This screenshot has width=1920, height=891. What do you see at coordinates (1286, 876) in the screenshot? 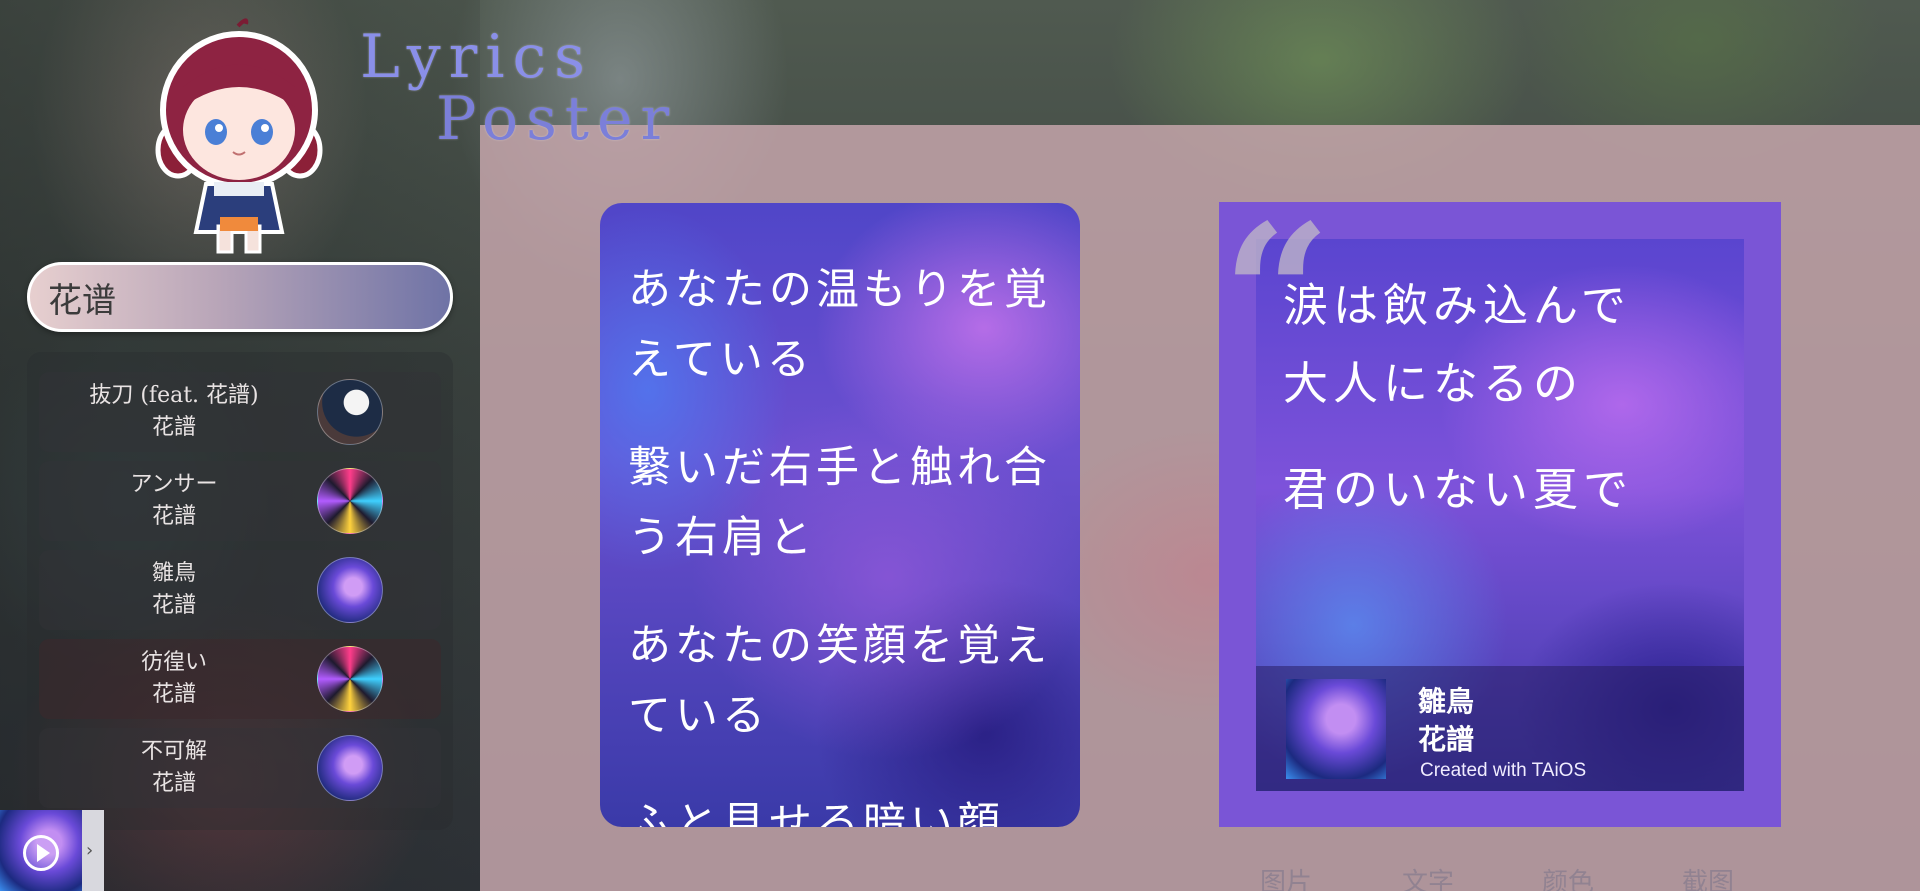
I see `tab-image: 图片` at bounding box center [1286, 876].